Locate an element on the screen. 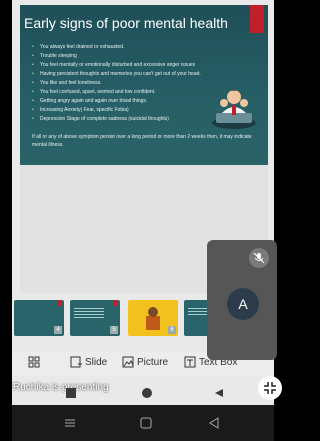 Image resolution: width=320 pixels, height=441 pixels. exit-fullscreen-icon is located at coordinates (270, 388).